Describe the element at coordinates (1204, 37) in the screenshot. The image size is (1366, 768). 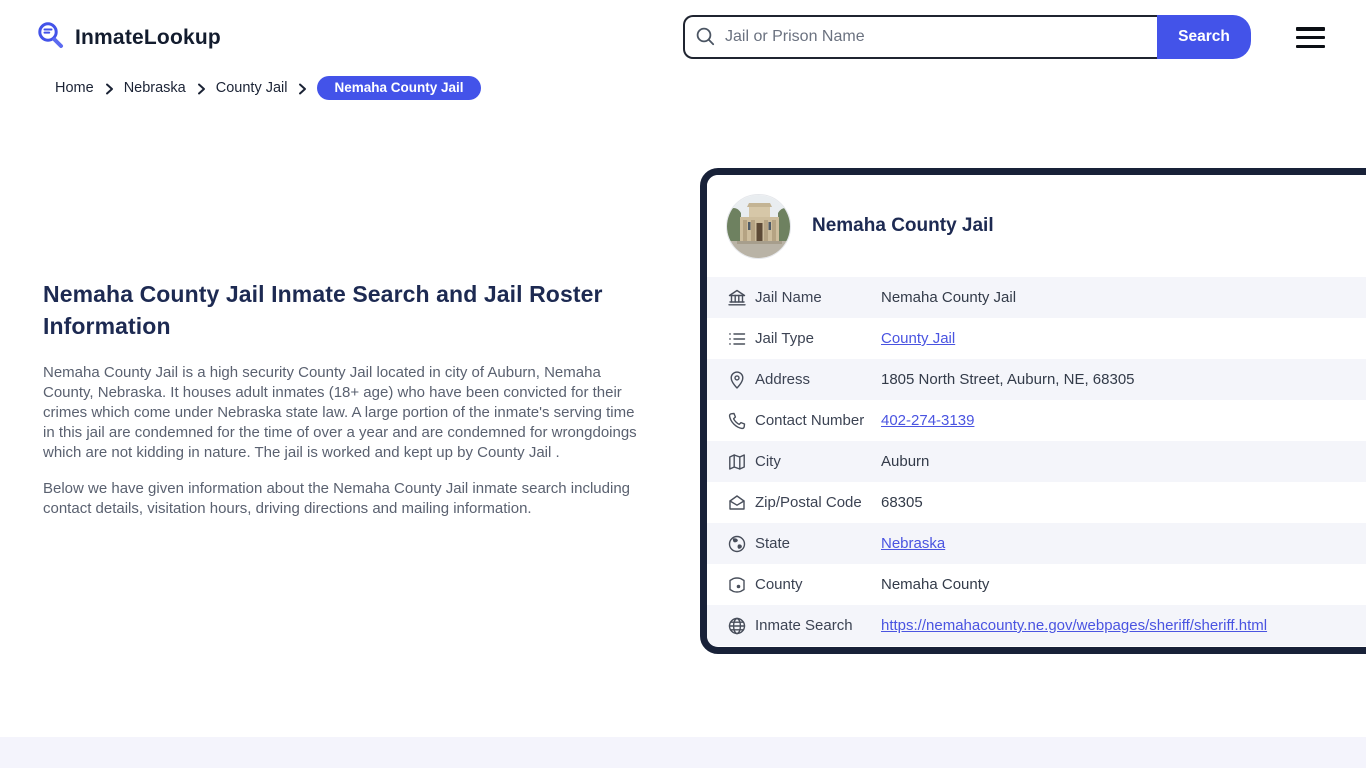
I see `search-button: Search` at that location.